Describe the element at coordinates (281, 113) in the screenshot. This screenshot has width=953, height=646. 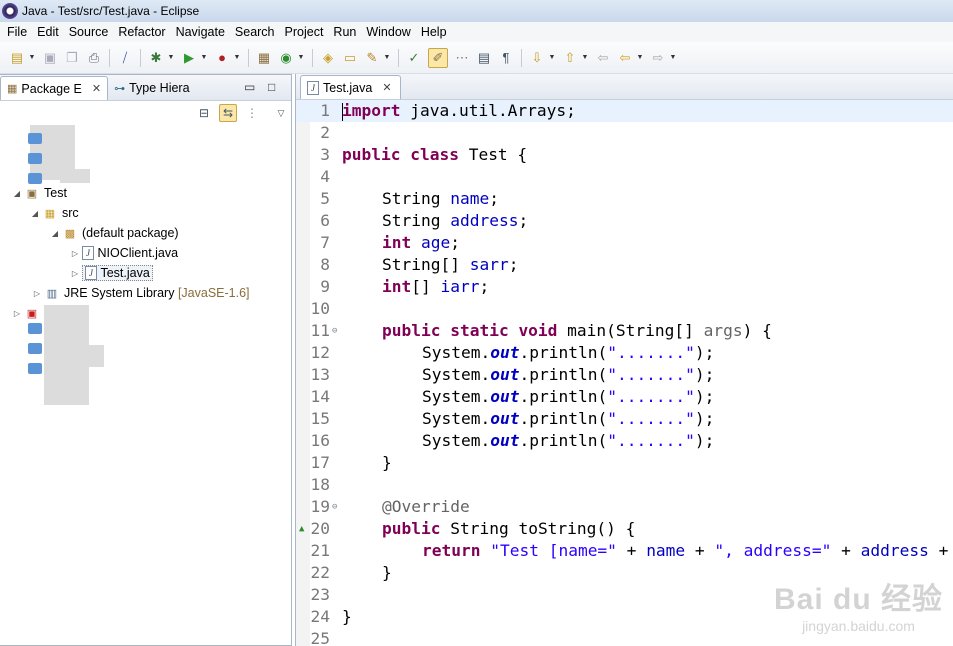
I see `chevron-down-icon: ▽` at that location.